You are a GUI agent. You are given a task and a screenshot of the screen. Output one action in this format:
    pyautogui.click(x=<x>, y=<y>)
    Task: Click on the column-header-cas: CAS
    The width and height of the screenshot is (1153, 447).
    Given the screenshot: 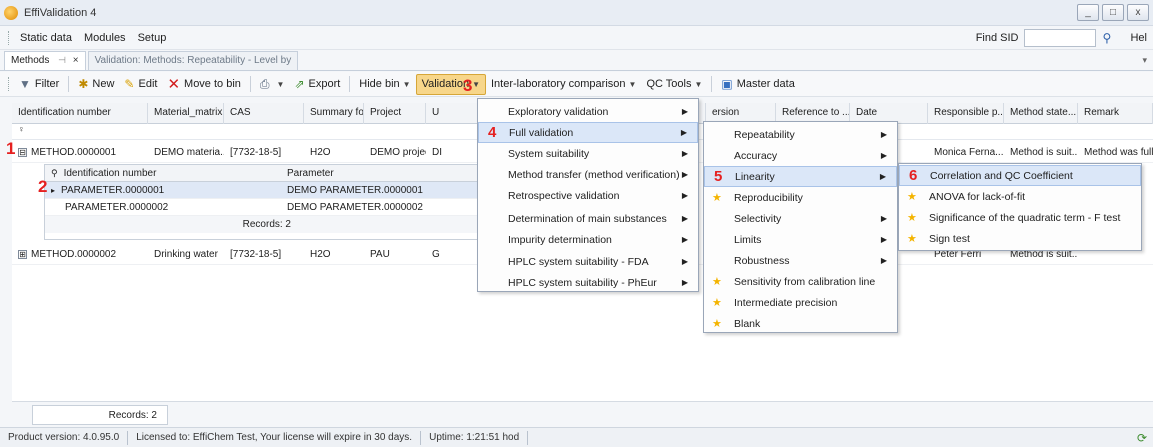 What is the action you would take?
    pyautogui.click(x=264, y=113)
    